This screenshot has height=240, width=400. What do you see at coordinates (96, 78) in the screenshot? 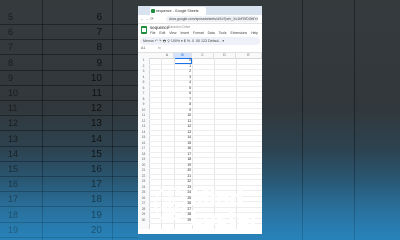
I see `background-cell-value: 10` at bounding box center [96, 78].